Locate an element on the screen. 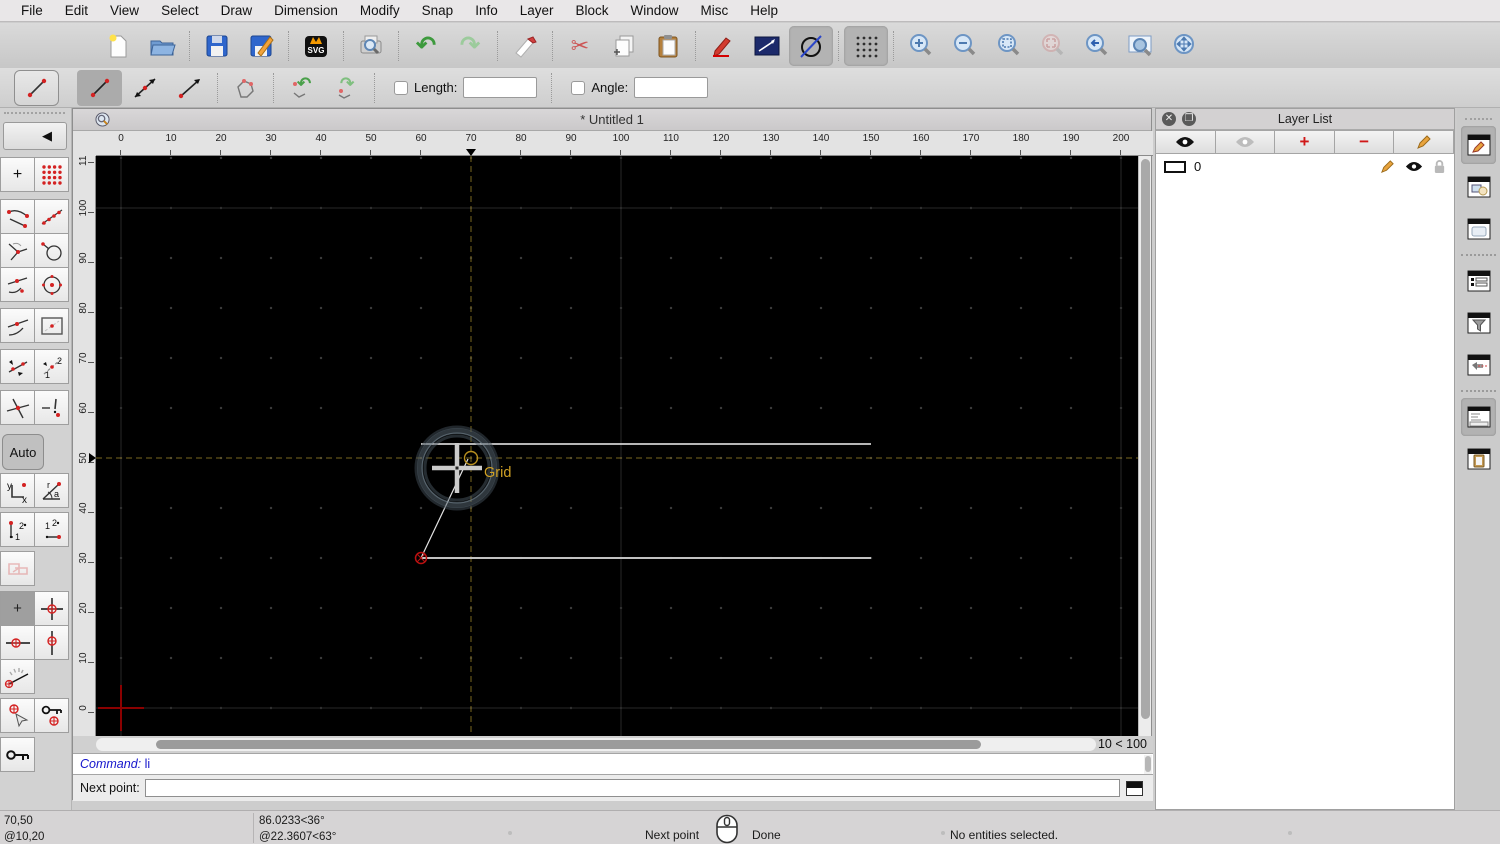 This screenshot has width=1500, height=844. command-history-scrollbar-thumb is located at coordinates (1148, 764).